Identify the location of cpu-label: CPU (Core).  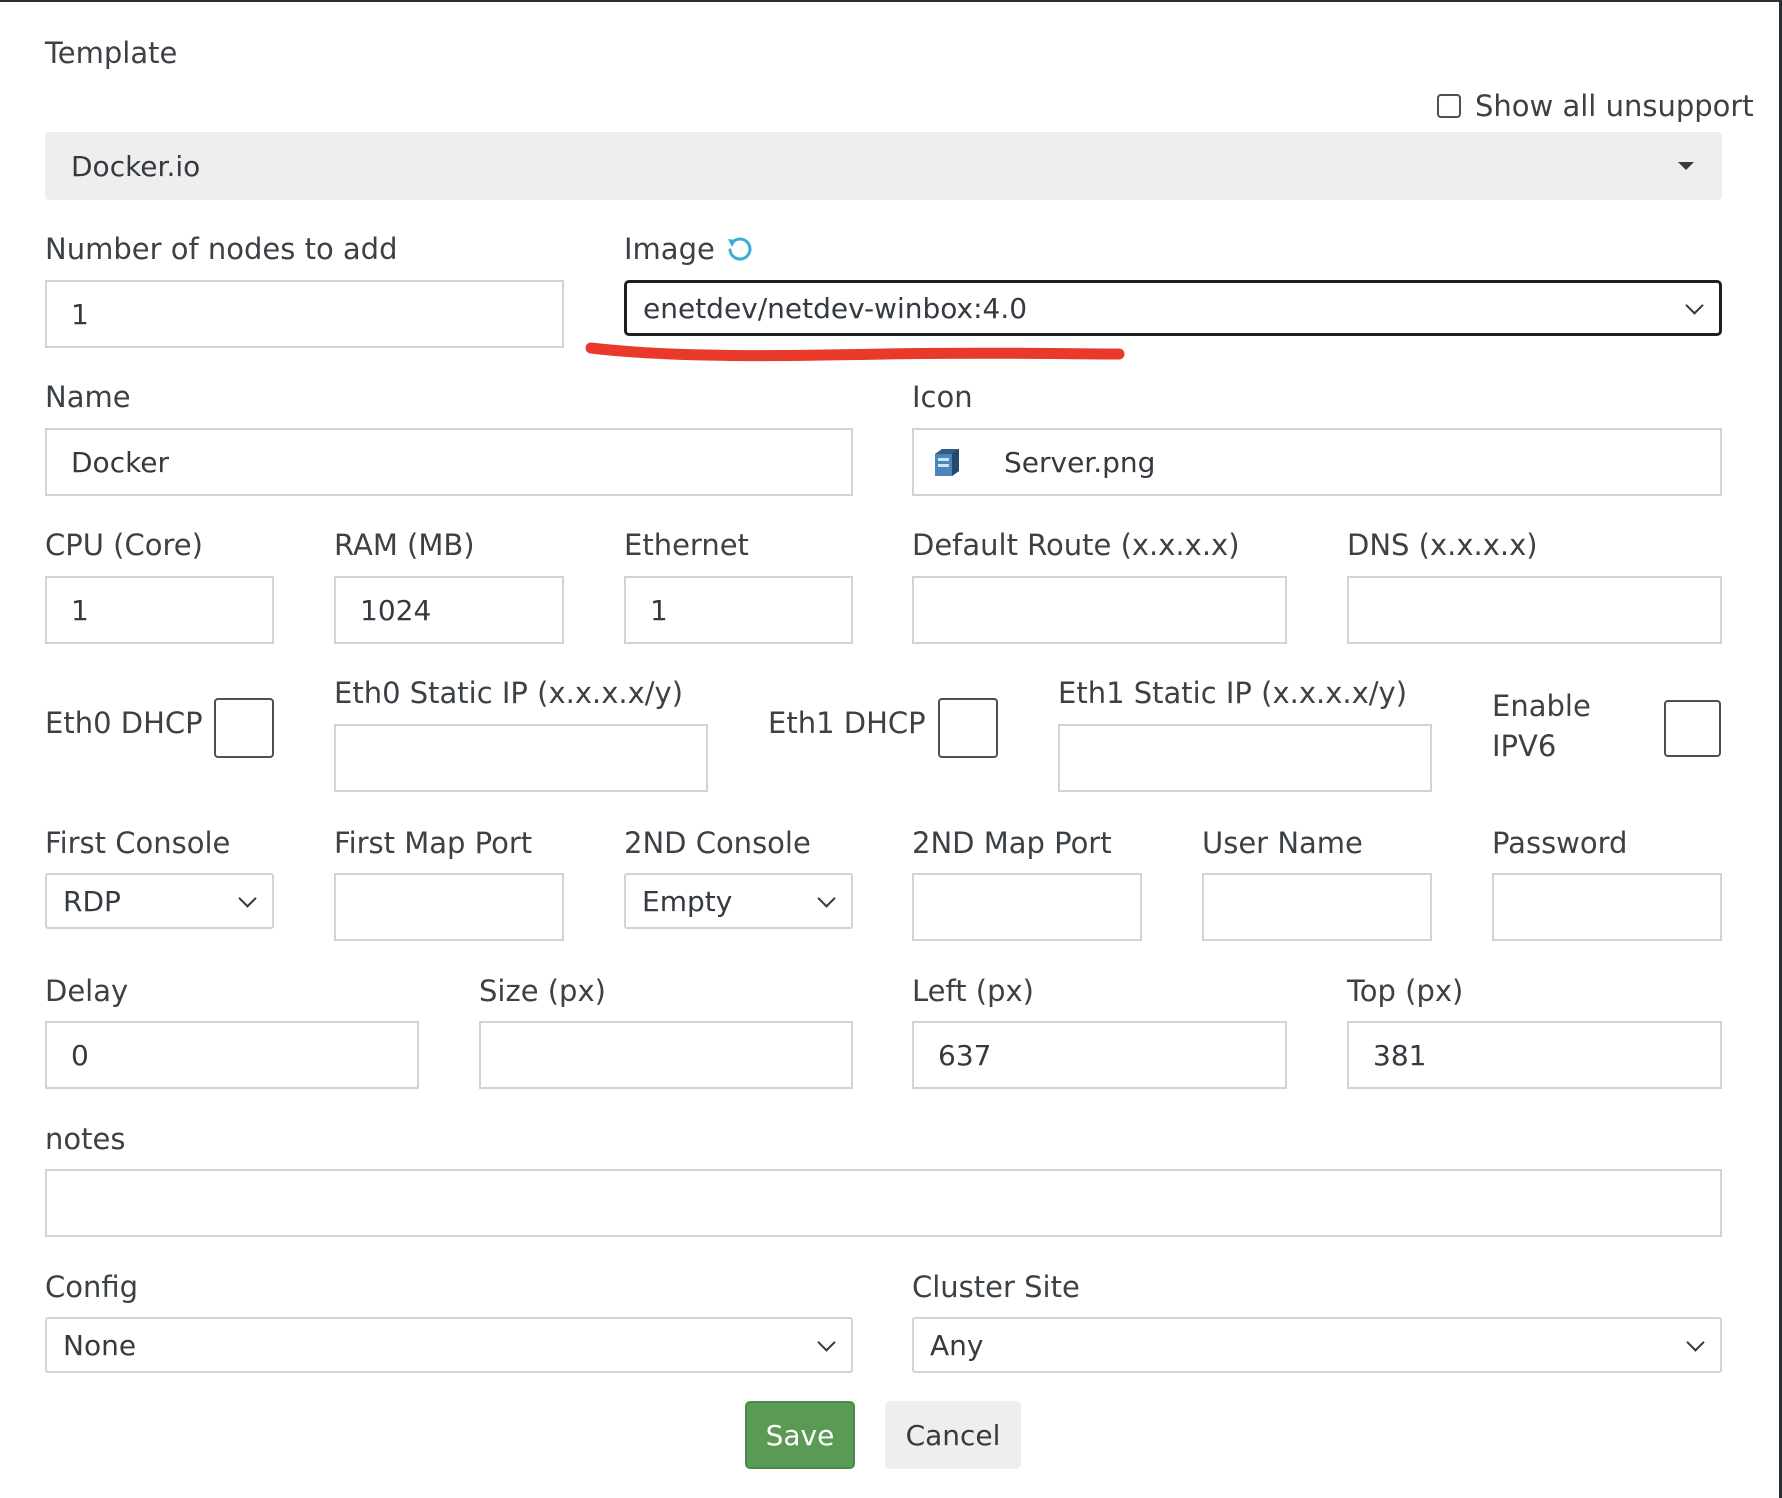
(124, 545).